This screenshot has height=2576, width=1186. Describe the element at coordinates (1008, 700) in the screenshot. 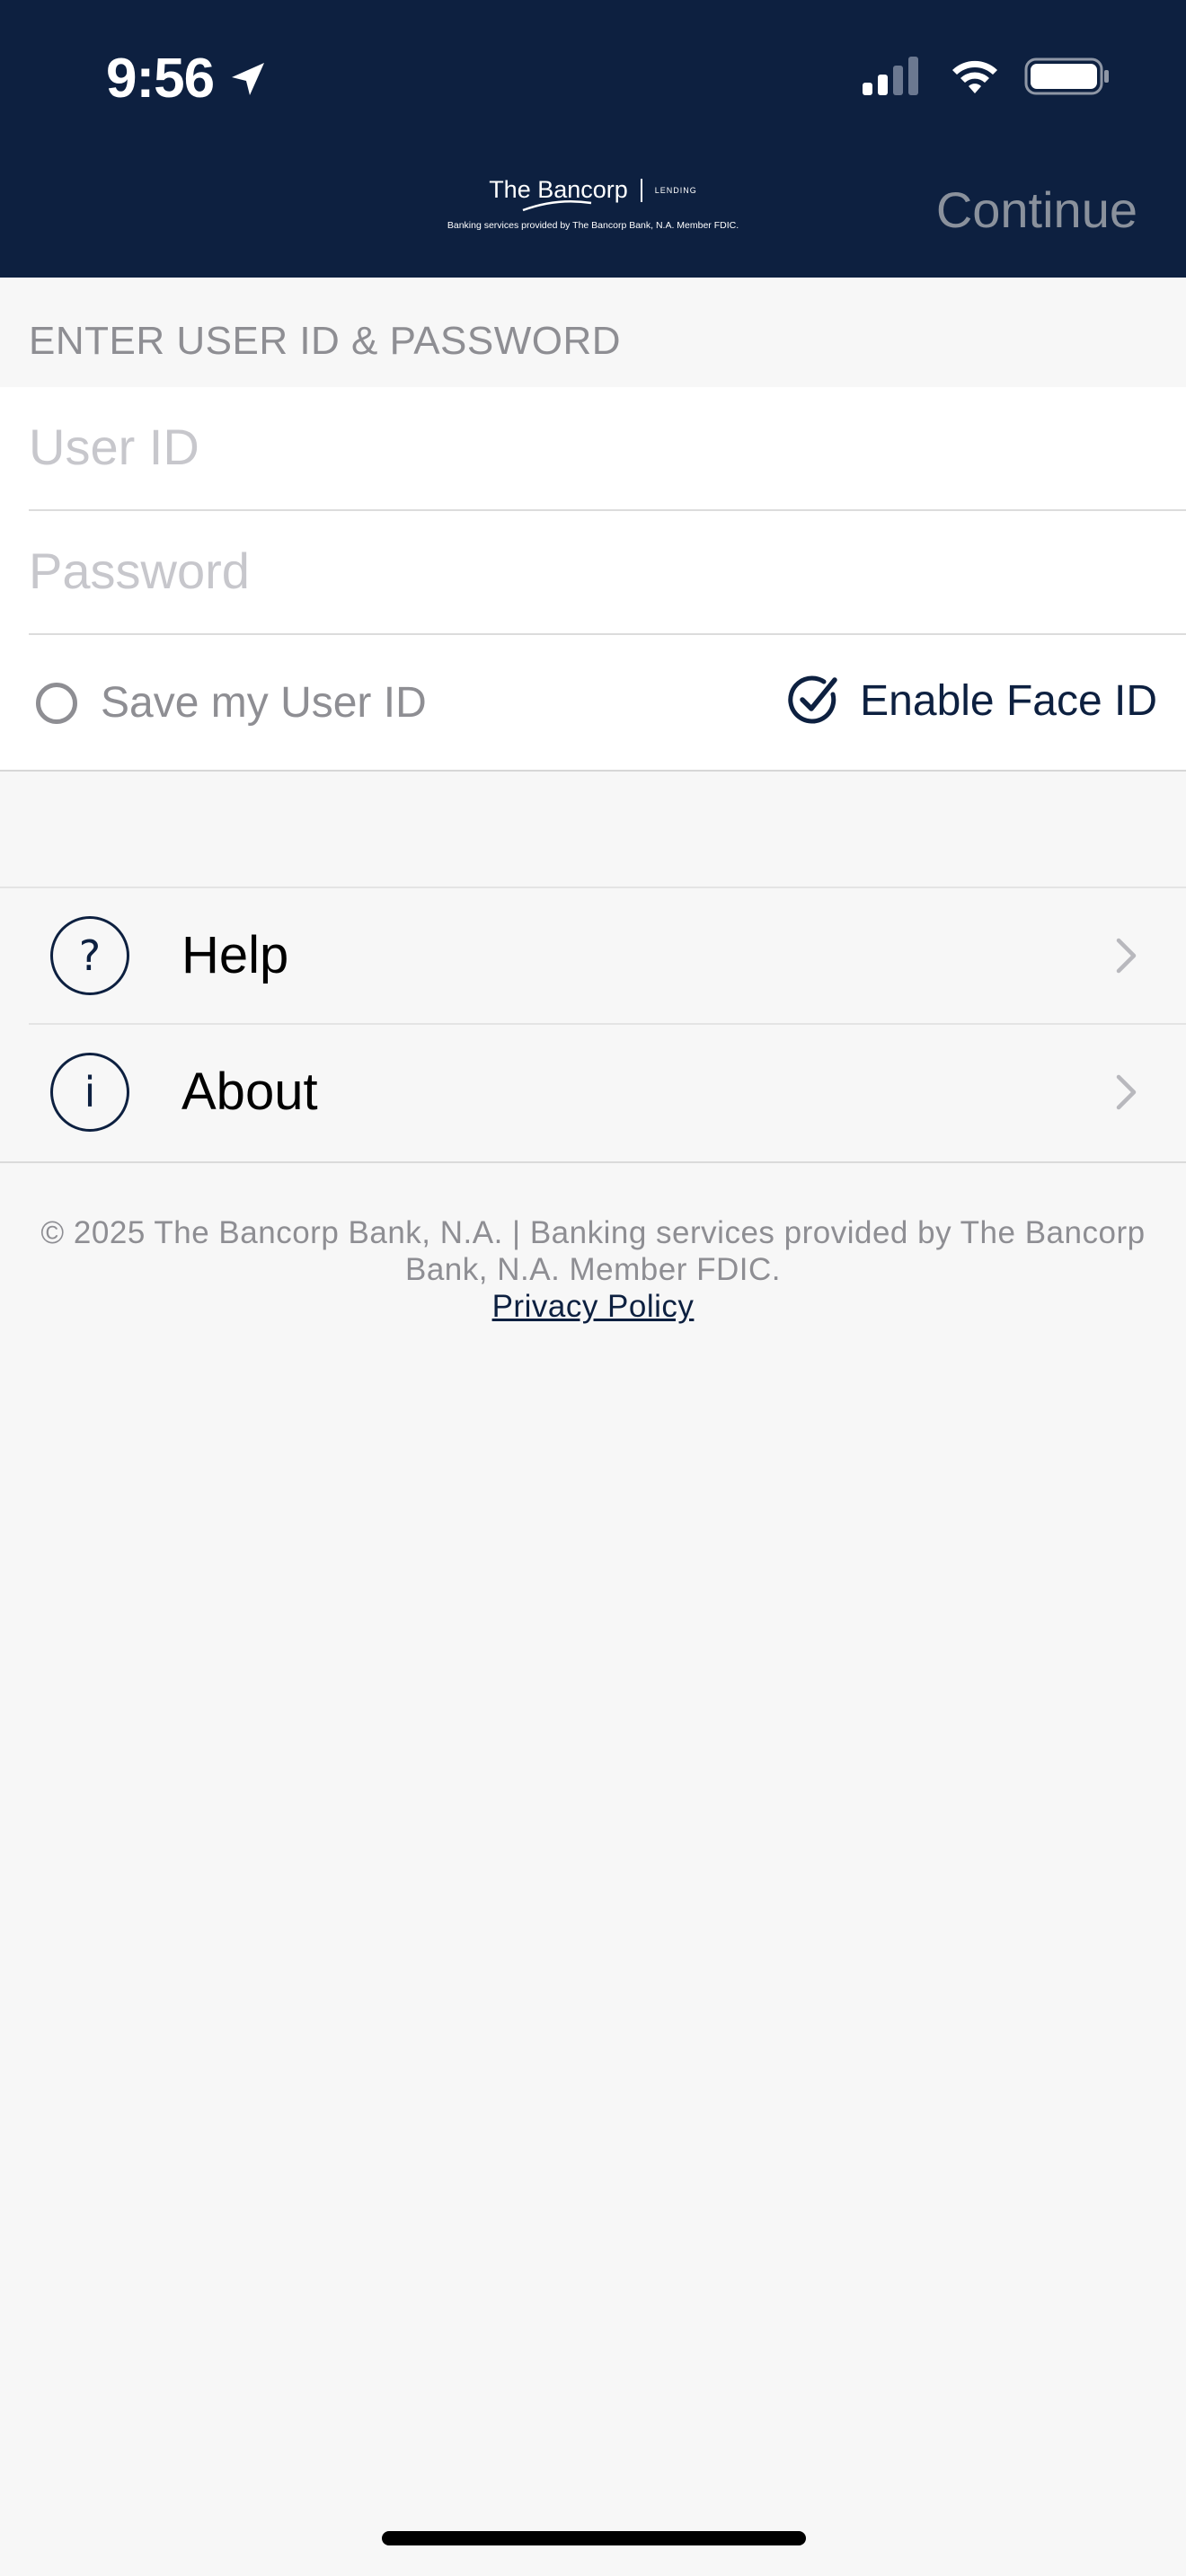

I see `enable-face-id-label: Enable Face ID` at that location.